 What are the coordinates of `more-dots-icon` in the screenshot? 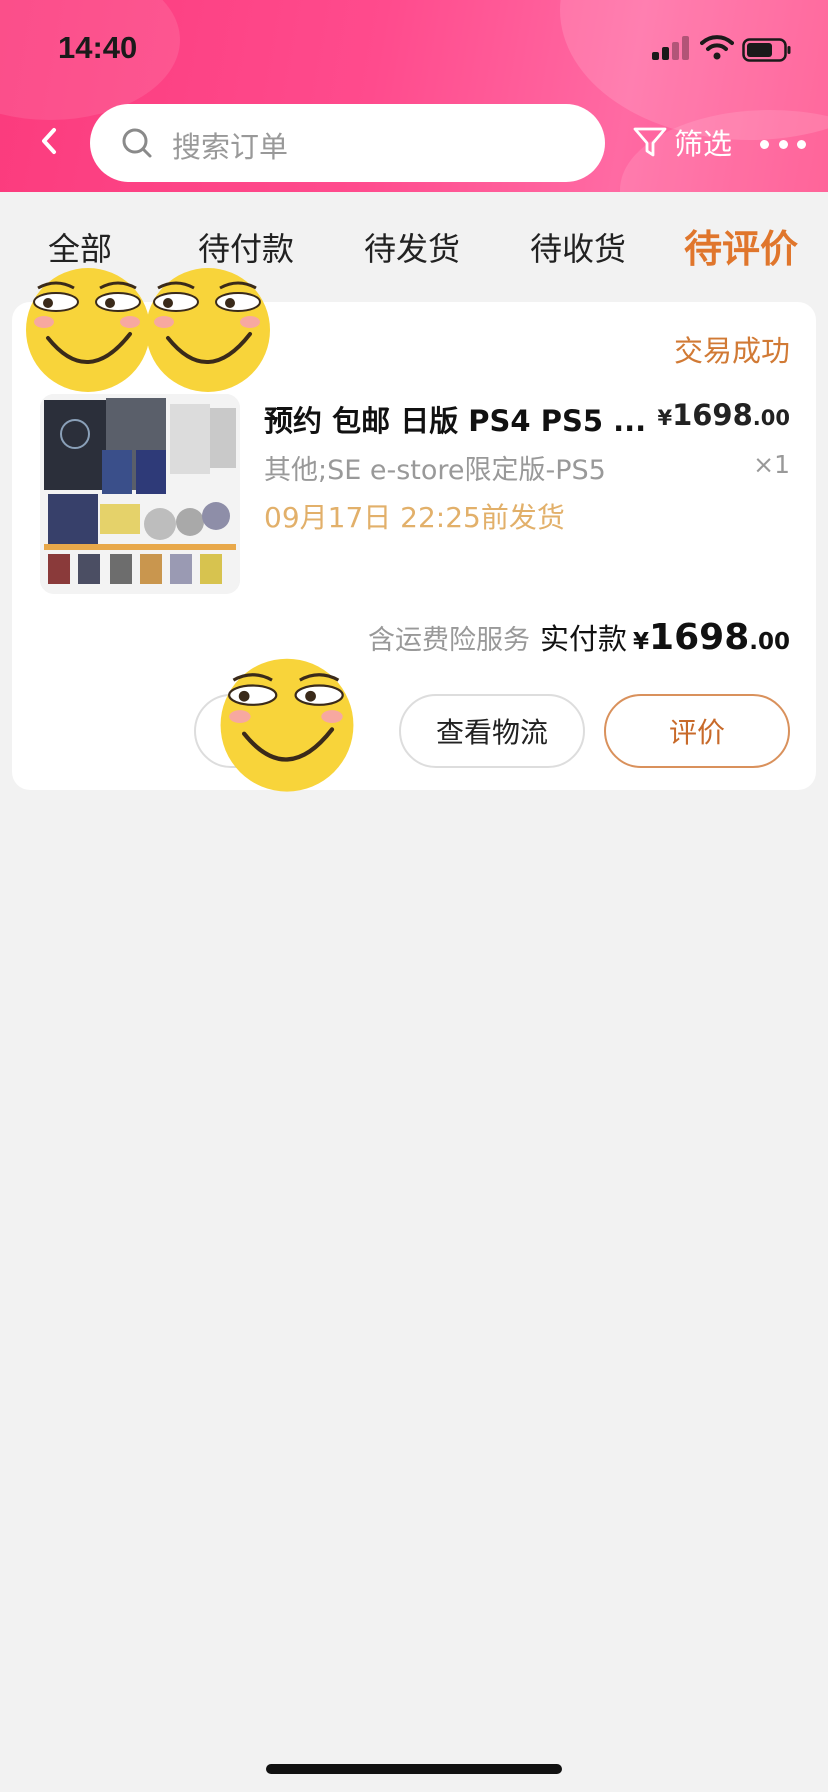 It's located at (783, 144).